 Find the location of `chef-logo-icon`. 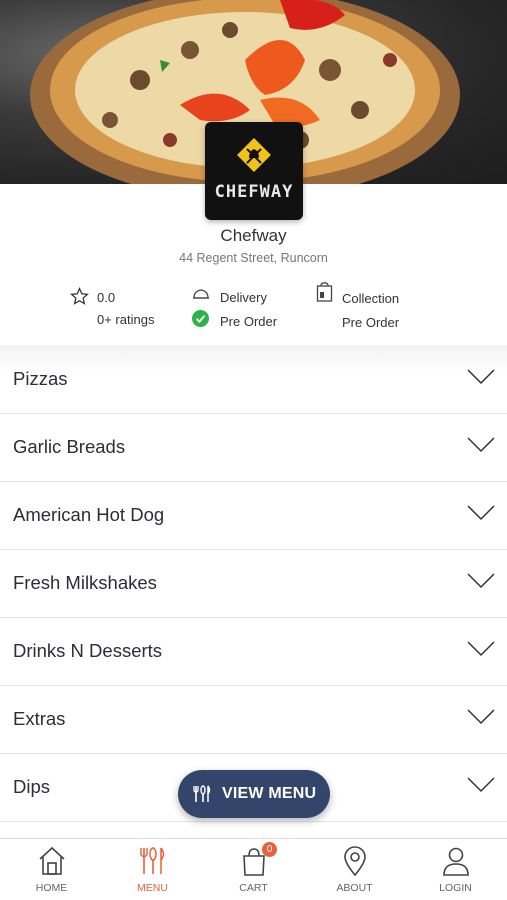

chef-logo-icon is located at coordinates (254, 155).